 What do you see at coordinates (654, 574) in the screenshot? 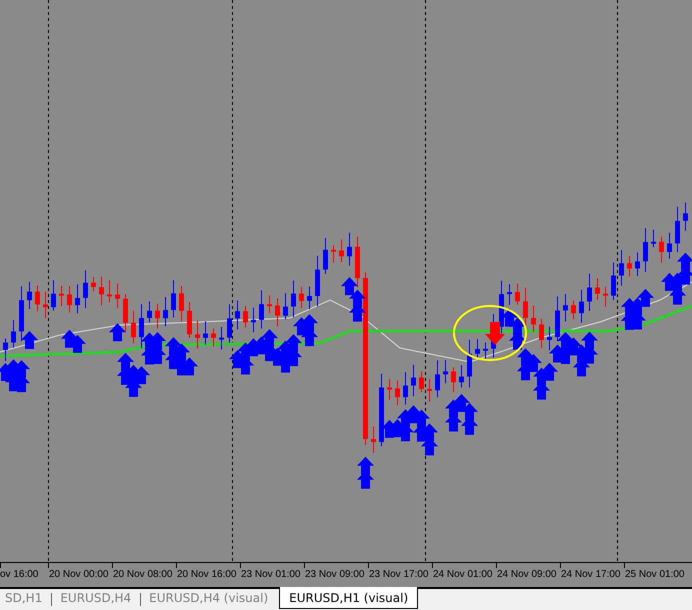
I see `time-axis-label: 25 Nov 01:00` at bounding box center [654, 574].